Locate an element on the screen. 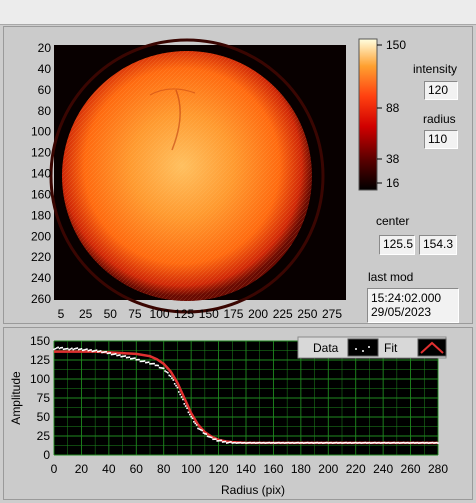 This screenshot has height=503, width=476. colorbar-min: 16 is located at coordinates (393, 183).